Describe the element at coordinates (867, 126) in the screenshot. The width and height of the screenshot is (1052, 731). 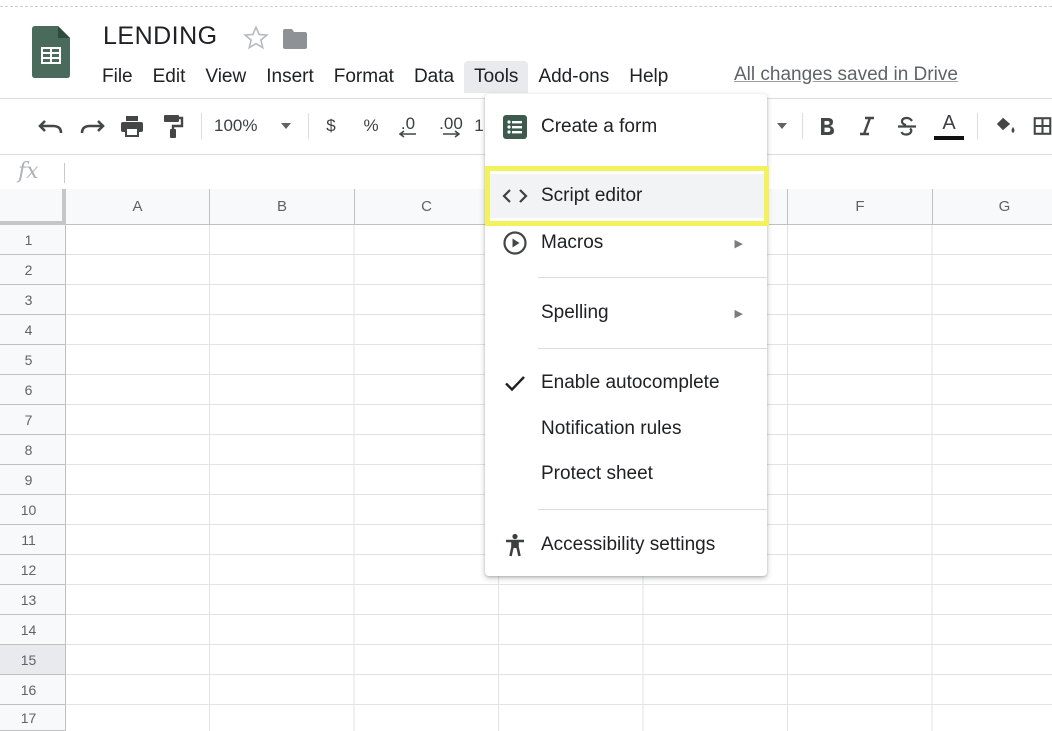
I see `italic-icon` at that location.